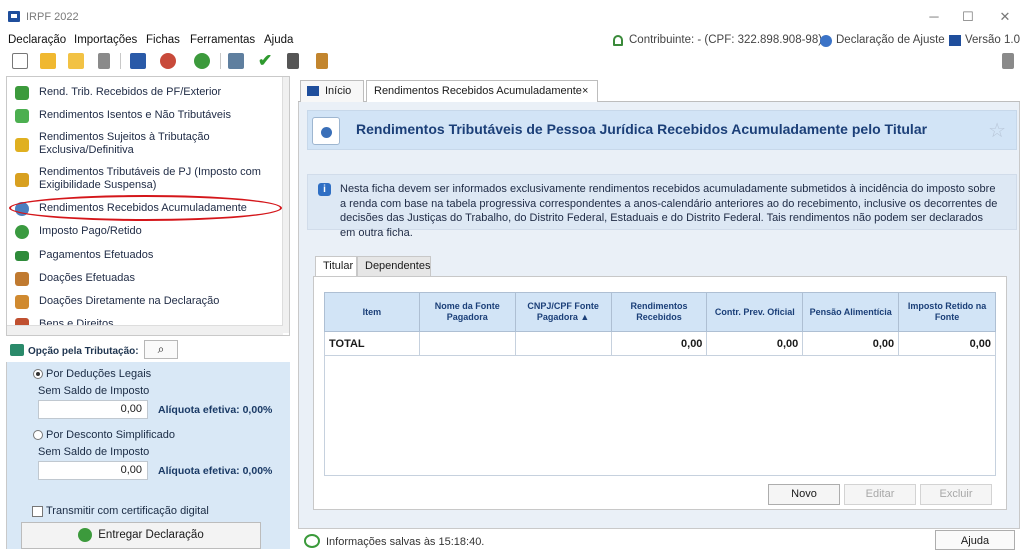 The height and width of the screenshot is (551, 1024). What do you see at coordinates (332, 91) in the screenshot?
I see `tab-inicio: Início` at bounding box center [332, 91].